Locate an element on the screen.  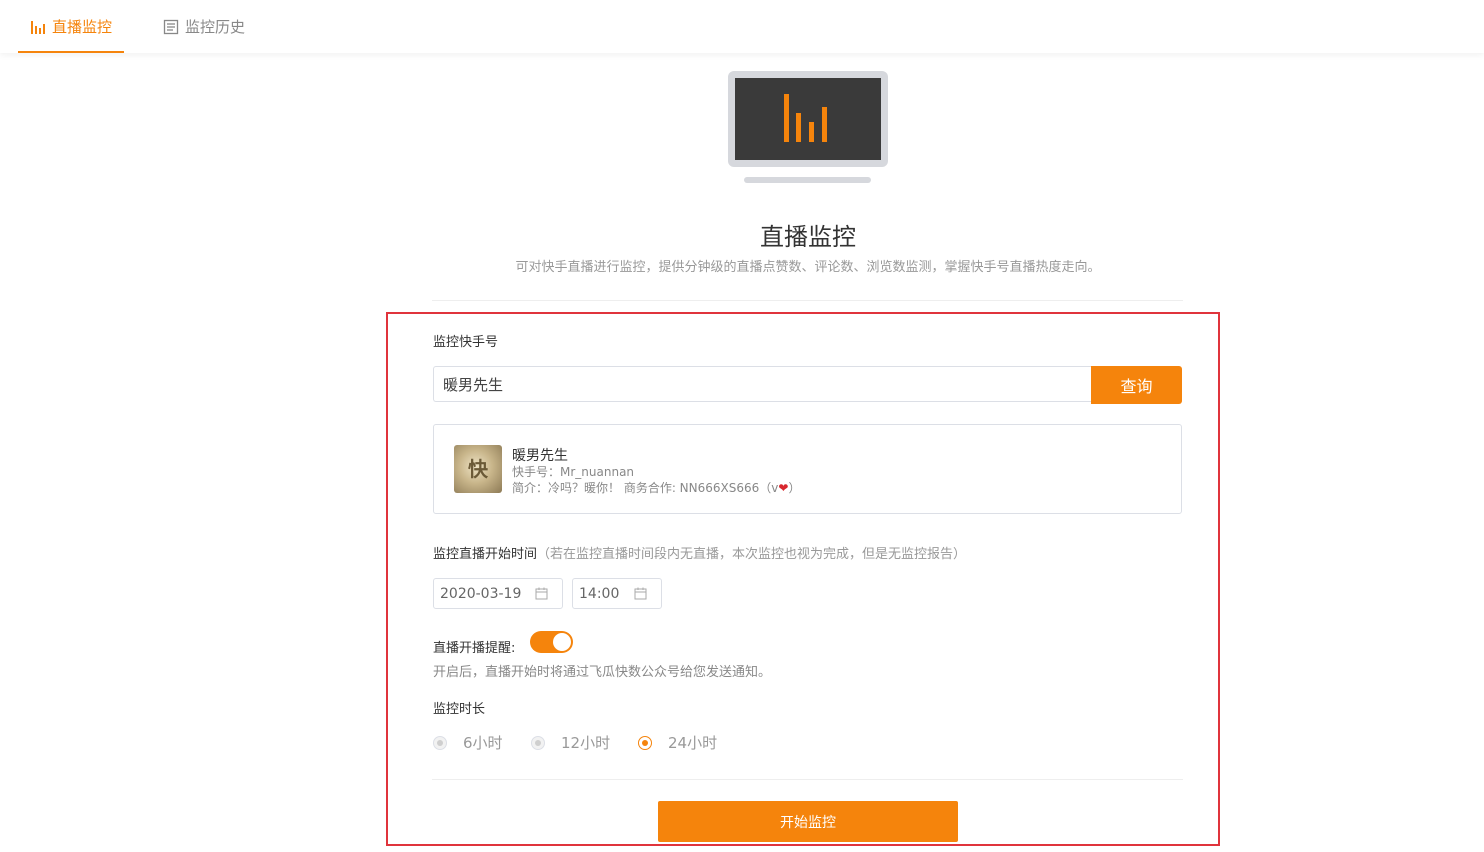
user-bio-text: 简介：冷吗？暖你！ 商务合作: NN666XS666（v is located at coordinates (645, 488).